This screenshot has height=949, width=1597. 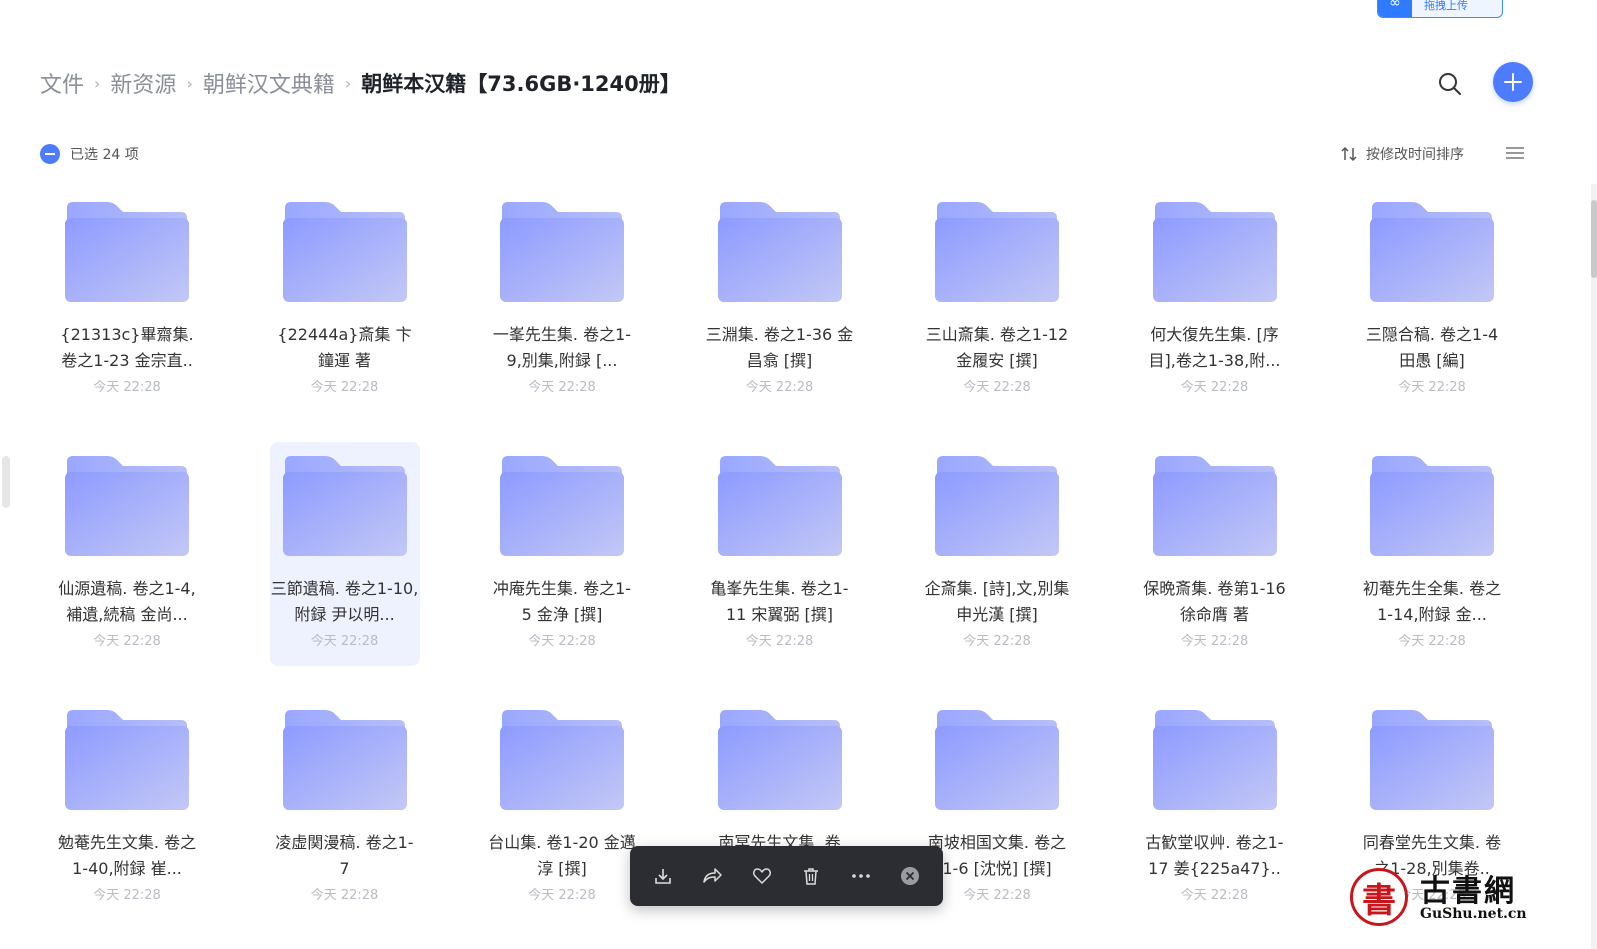 What do you see at coordinates (344, 554) in the screenshot?
I see `folder-item: 三節遺稿. 卷之1-10,附録 尹以明... 今天 22:28` at bounding box center [344, 554].